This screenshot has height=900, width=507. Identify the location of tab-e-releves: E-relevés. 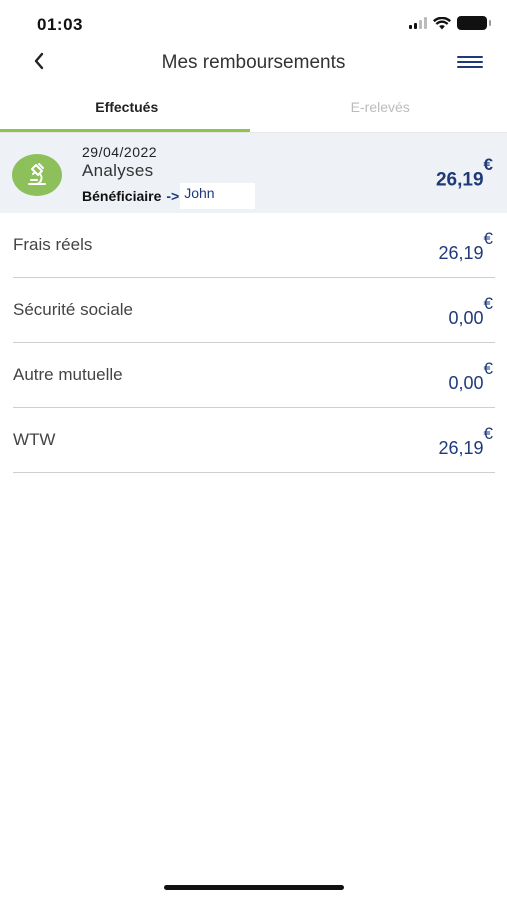
(380, 110).